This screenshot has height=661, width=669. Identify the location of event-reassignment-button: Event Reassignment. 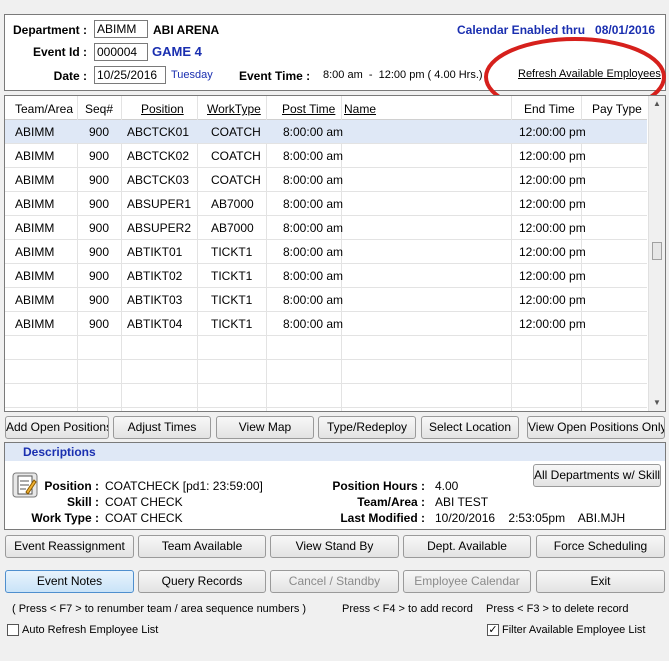
(69, 546).